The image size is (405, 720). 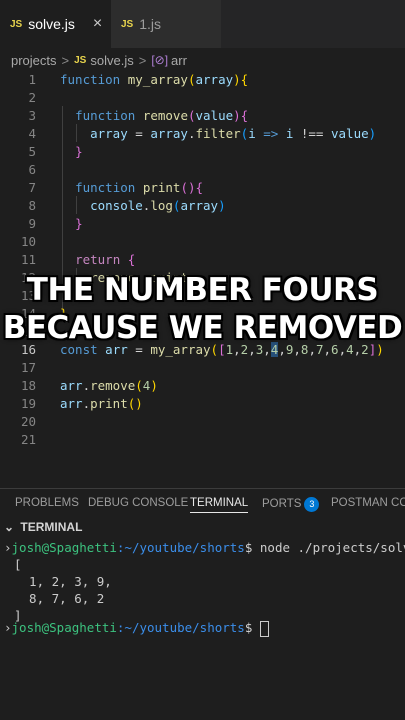 I want to click on tab-ports: PORTS 3, so click(x=291, y=504).